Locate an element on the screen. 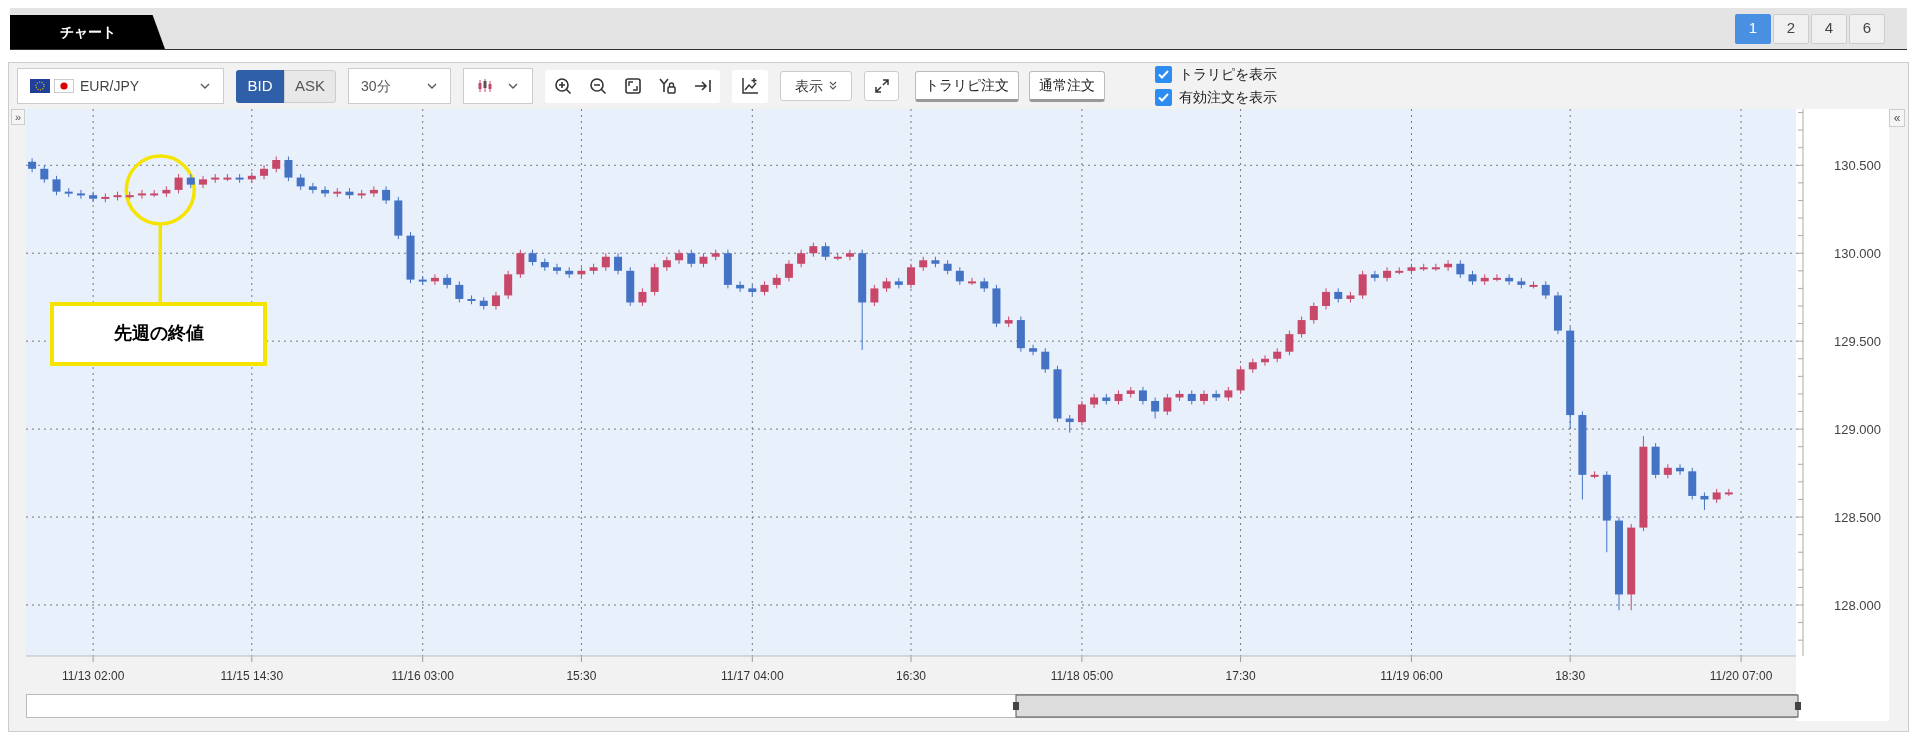 The image size is (1917, 733). price-side-button: ASK is located at coordinates (310, 86).